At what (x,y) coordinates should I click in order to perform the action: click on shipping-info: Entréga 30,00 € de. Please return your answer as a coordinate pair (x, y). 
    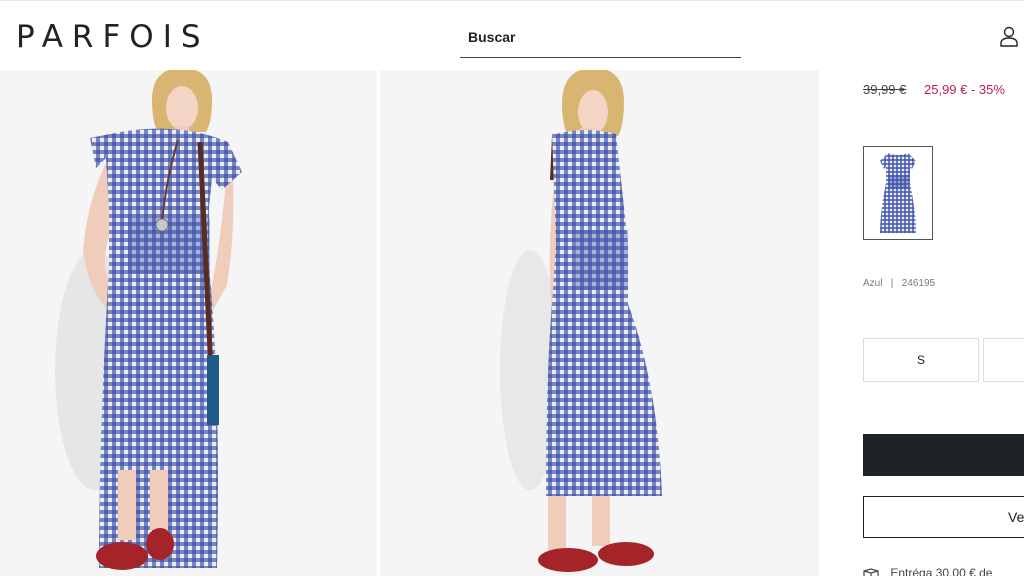
    Looking at the image, I should click on (927, 571).